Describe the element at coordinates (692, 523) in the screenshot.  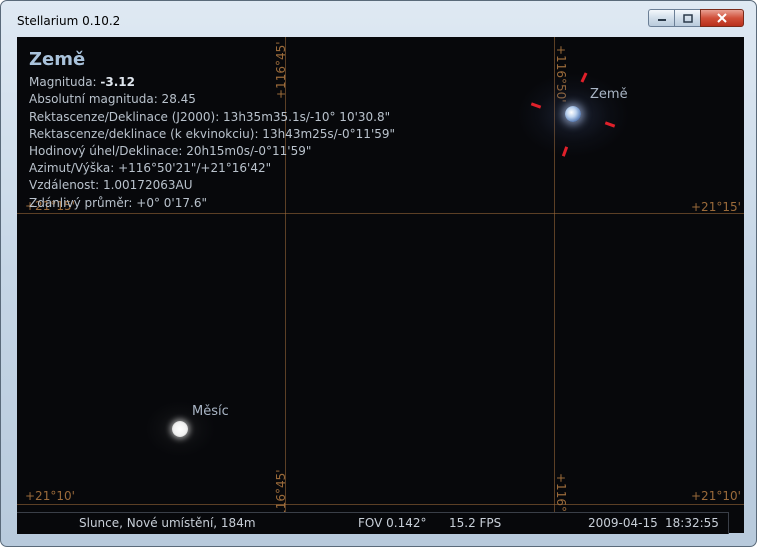
I see `time-status: 18:32:55` at that location.